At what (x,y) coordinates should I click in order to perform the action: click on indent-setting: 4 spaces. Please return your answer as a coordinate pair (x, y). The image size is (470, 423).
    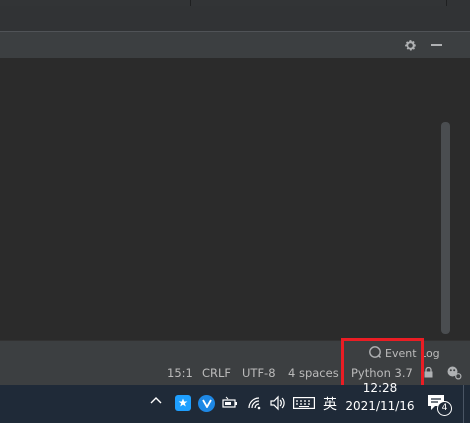
    Looking at the image, I should click on (313, 373).